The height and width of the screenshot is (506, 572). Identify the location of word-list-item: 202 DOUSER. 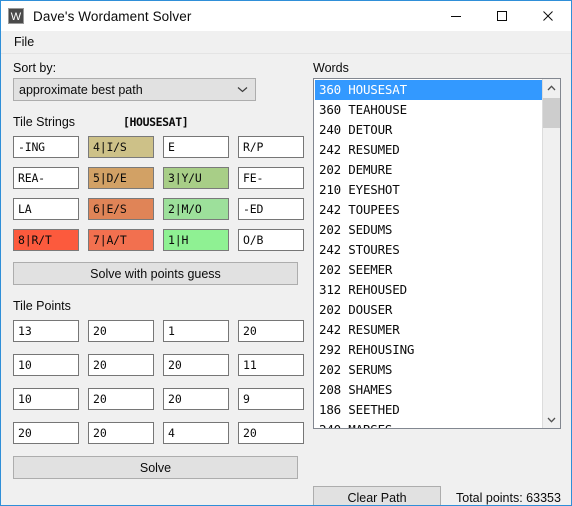
(428, 310).